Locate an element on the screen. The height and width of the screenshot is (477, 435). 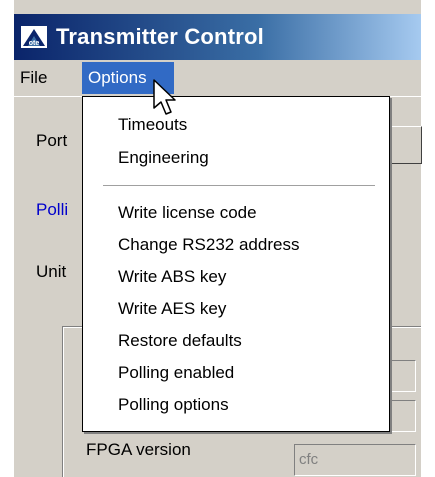
svg-text: ote is located at coordinates (34, 43).